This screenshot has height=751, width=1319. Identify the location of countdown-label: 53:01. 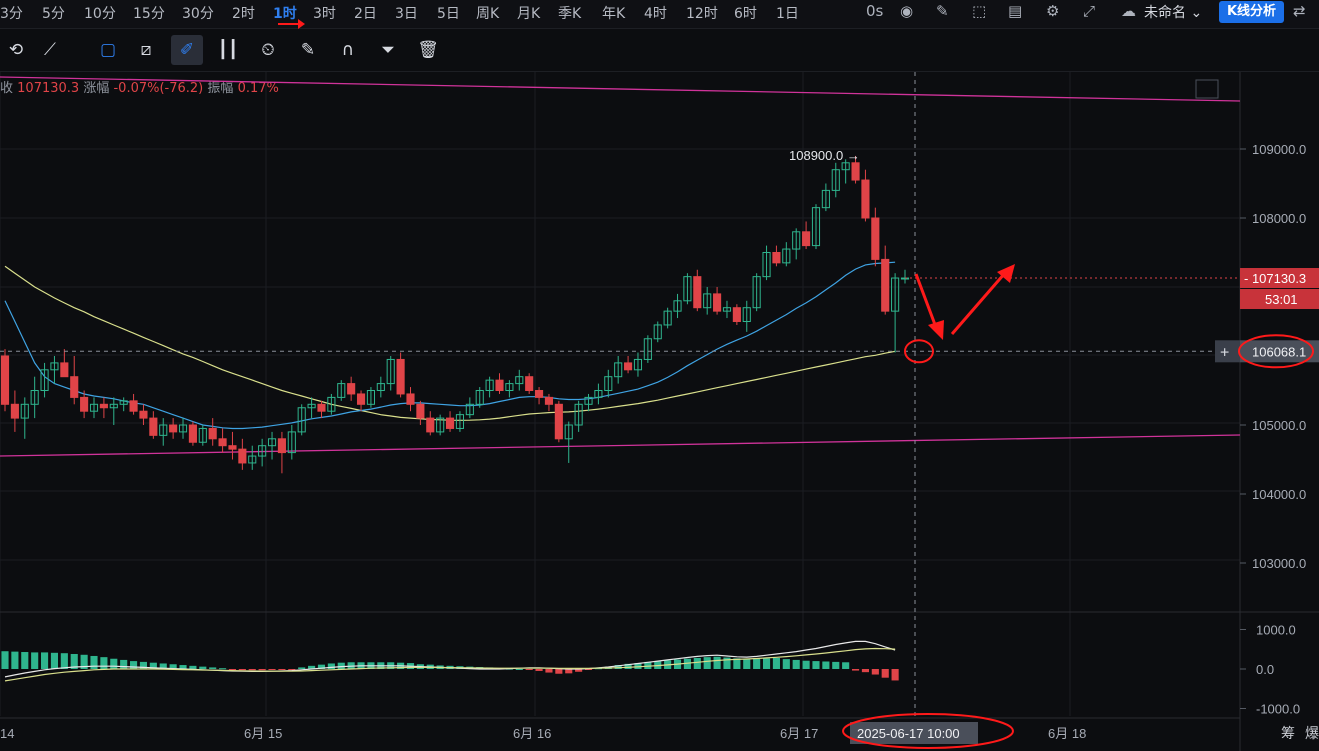
(1281, 299).